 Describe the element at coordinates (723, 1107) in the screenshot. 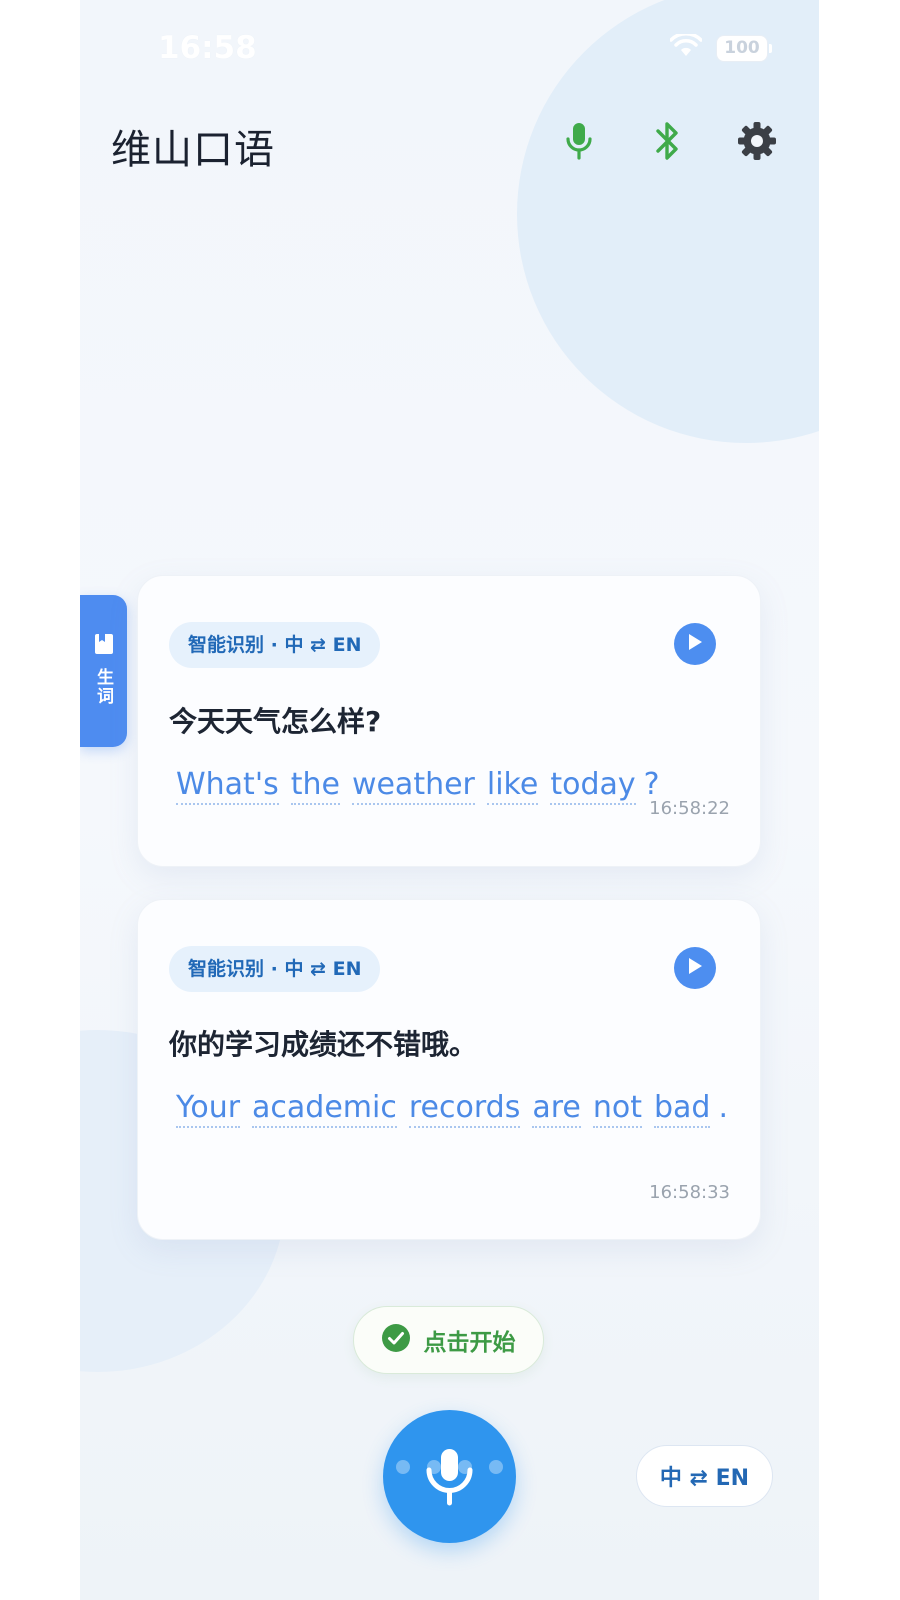

I see `translation-punctuation: .` at that location.